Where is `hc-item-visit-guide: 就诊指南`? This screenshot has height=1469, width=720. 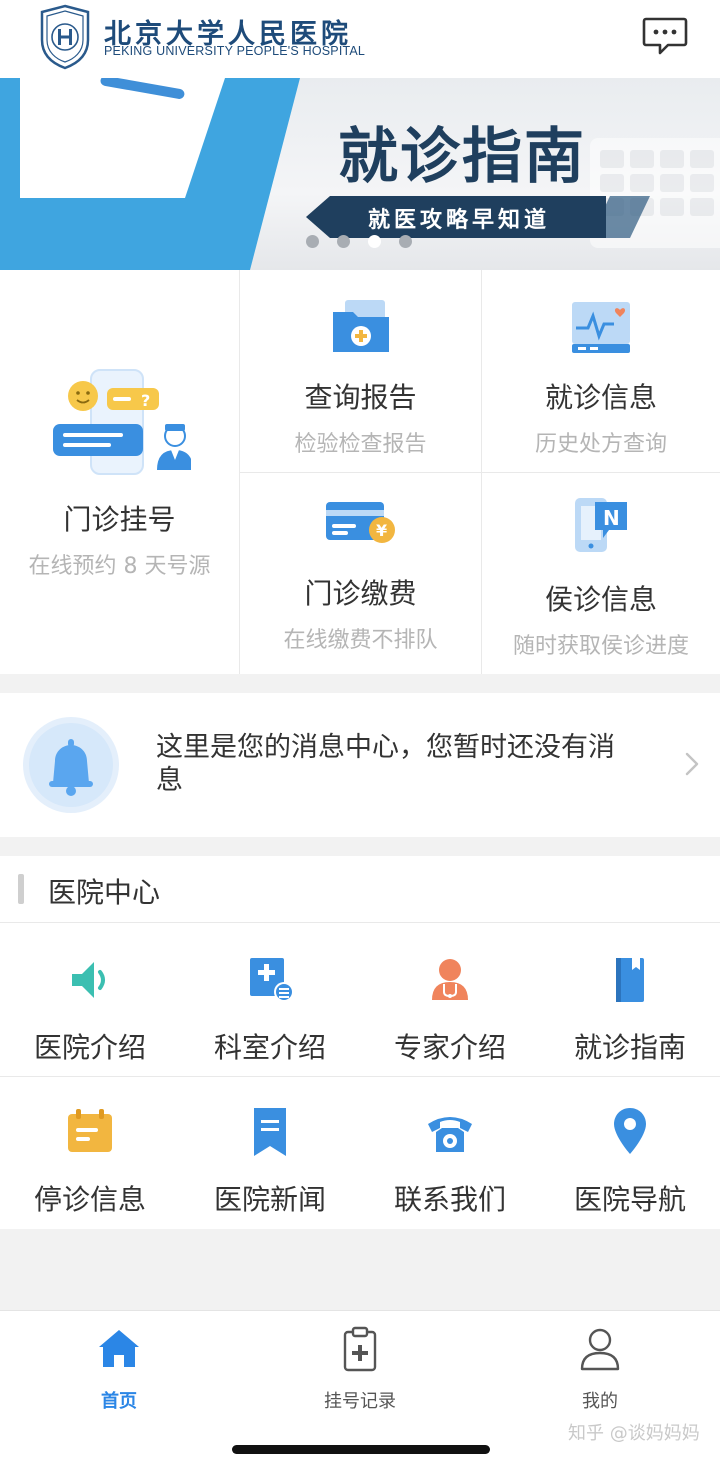 hc-item-visit-guide: 就诊指南 is located at coordinates (630, 1009).